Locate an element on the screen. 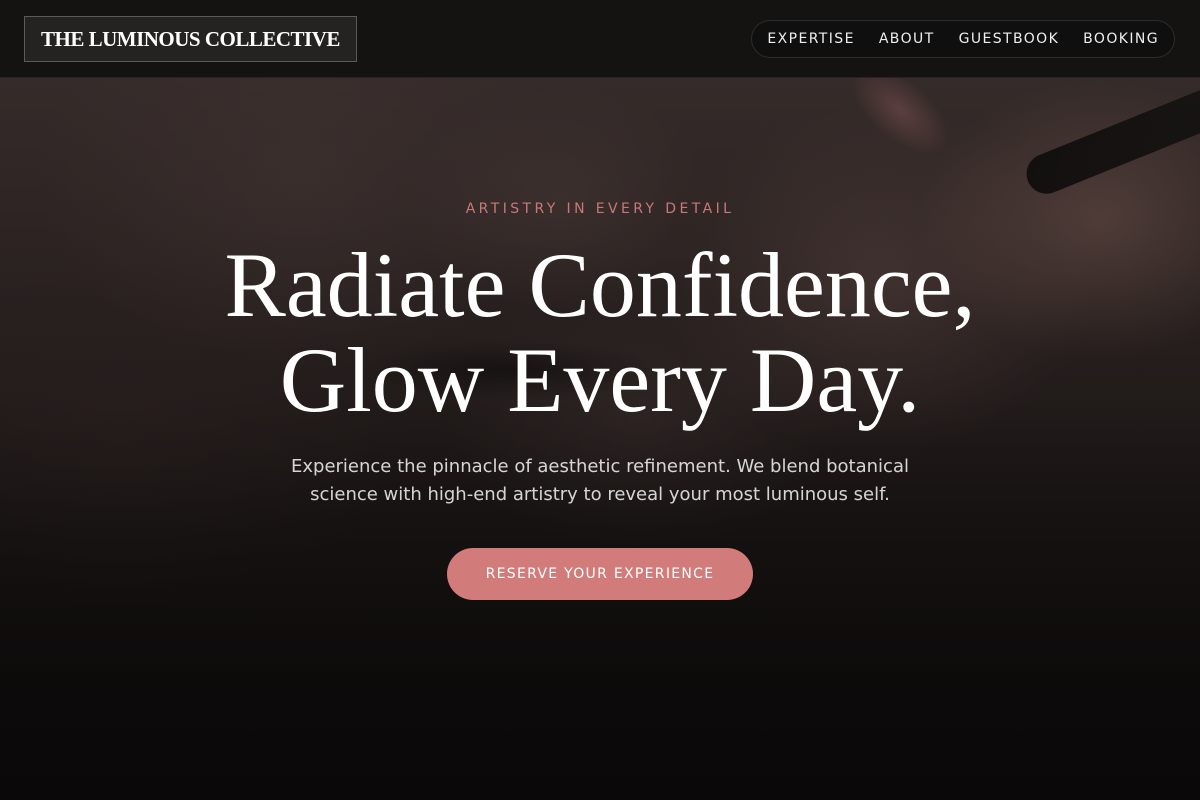 The width and height of the screenshot is (1200, 800). reserve-button: RESERVE YOUR EXPERIENCE is located at coordinates (600, 574).